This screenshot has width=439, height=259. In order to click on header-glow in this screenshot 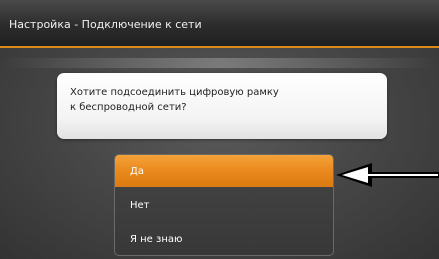, I will do `click(219, 63)`.